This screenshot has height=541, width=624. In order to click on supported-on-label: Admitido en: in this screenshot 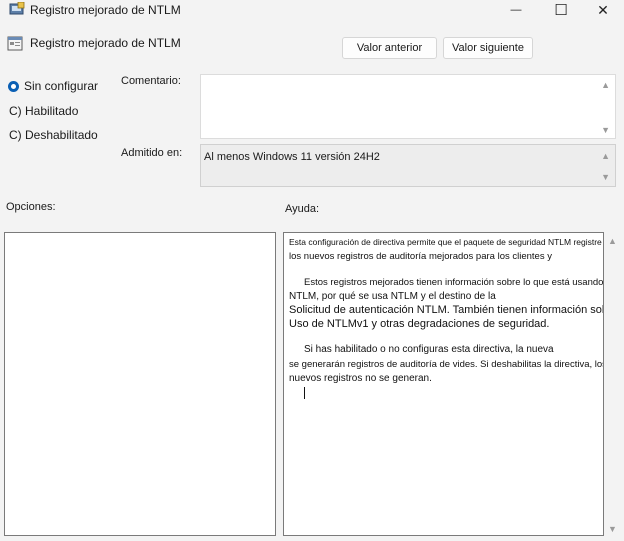, I will do `click(152, 153)`.